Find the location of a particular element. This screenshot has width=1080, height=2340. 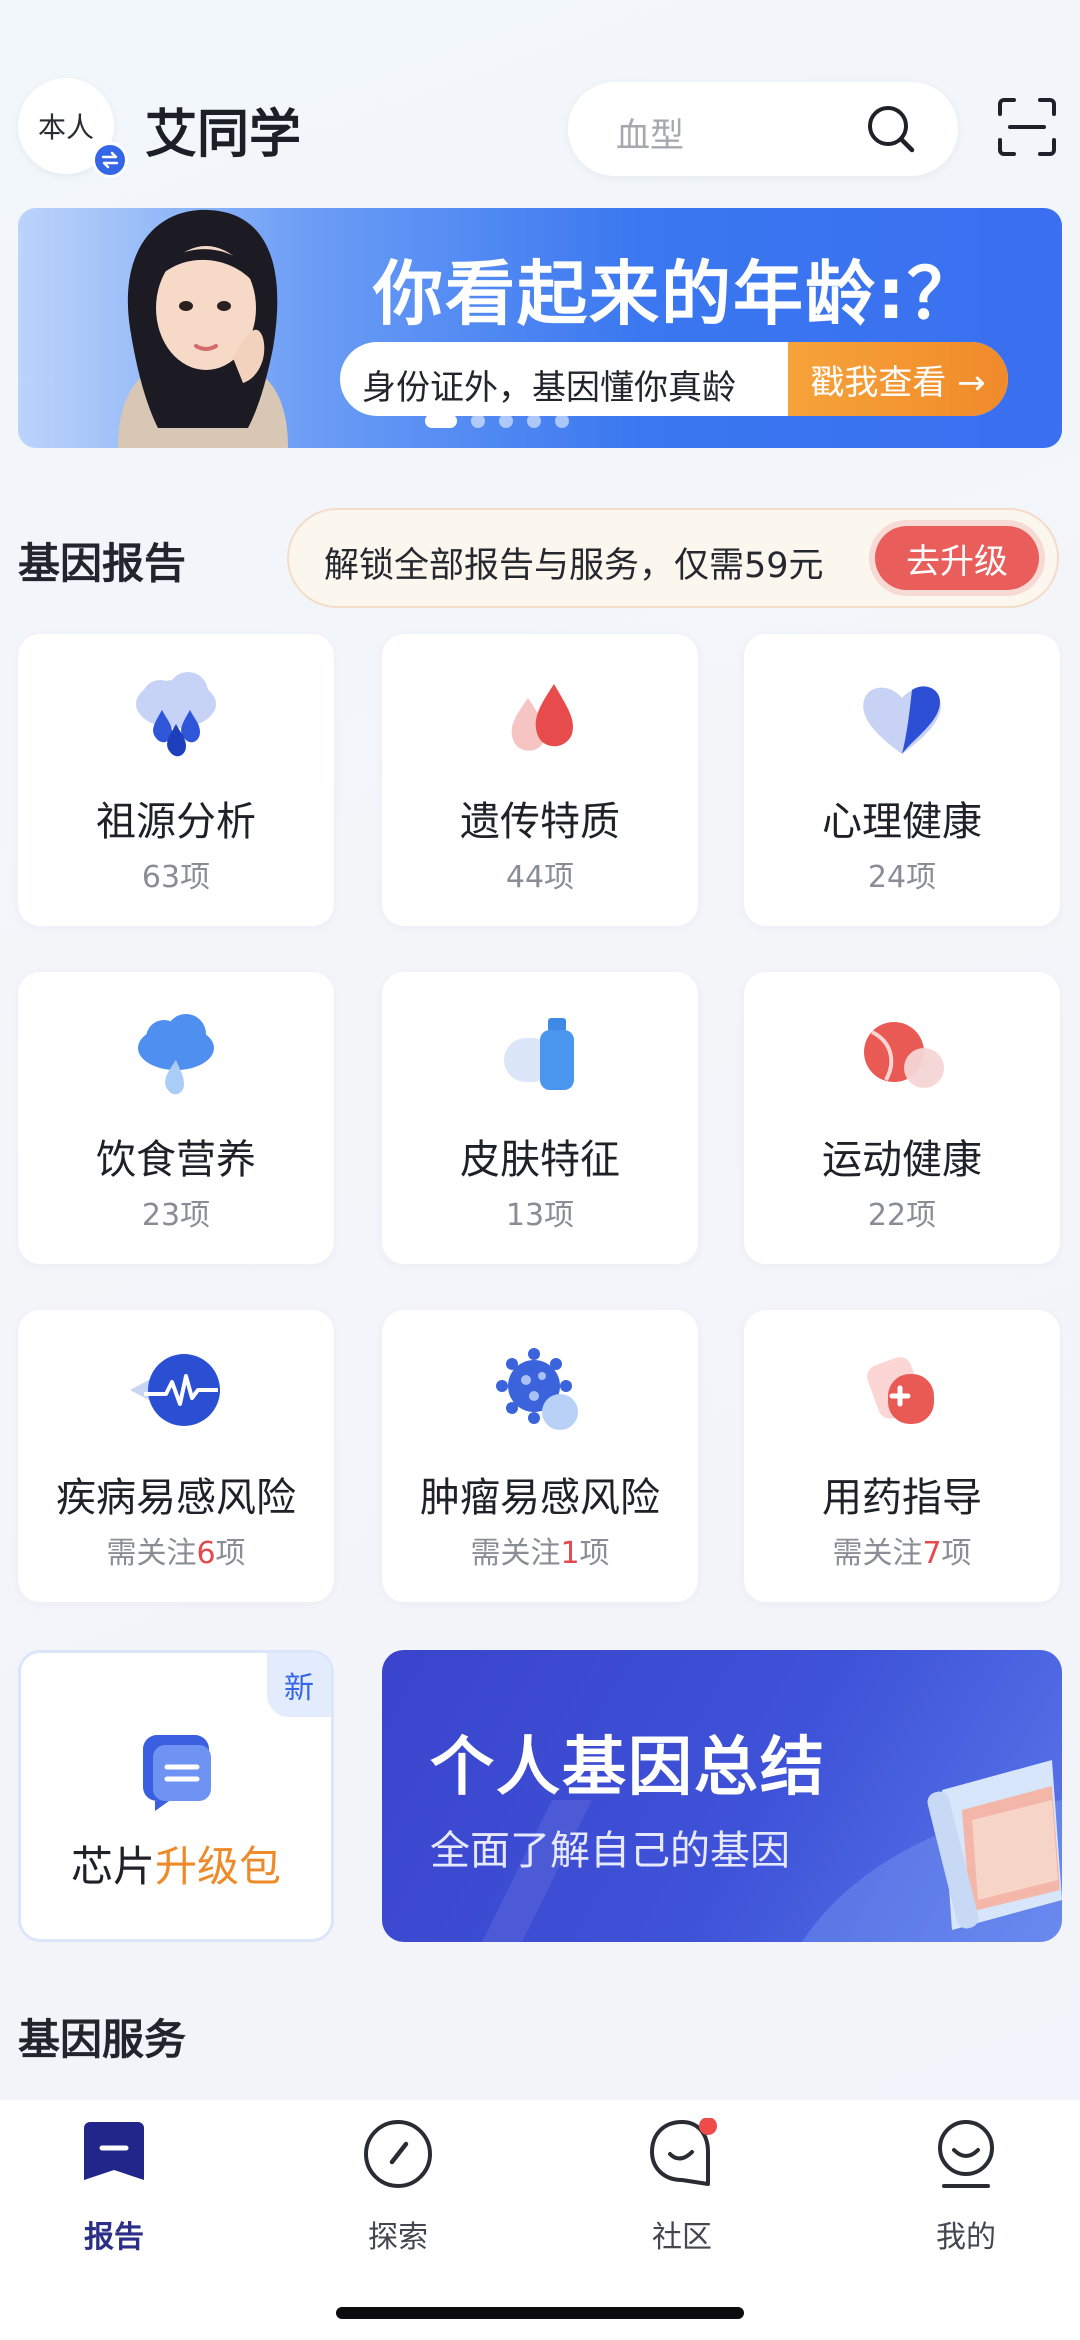

virus-icon is located at coordinates (537, 1389).